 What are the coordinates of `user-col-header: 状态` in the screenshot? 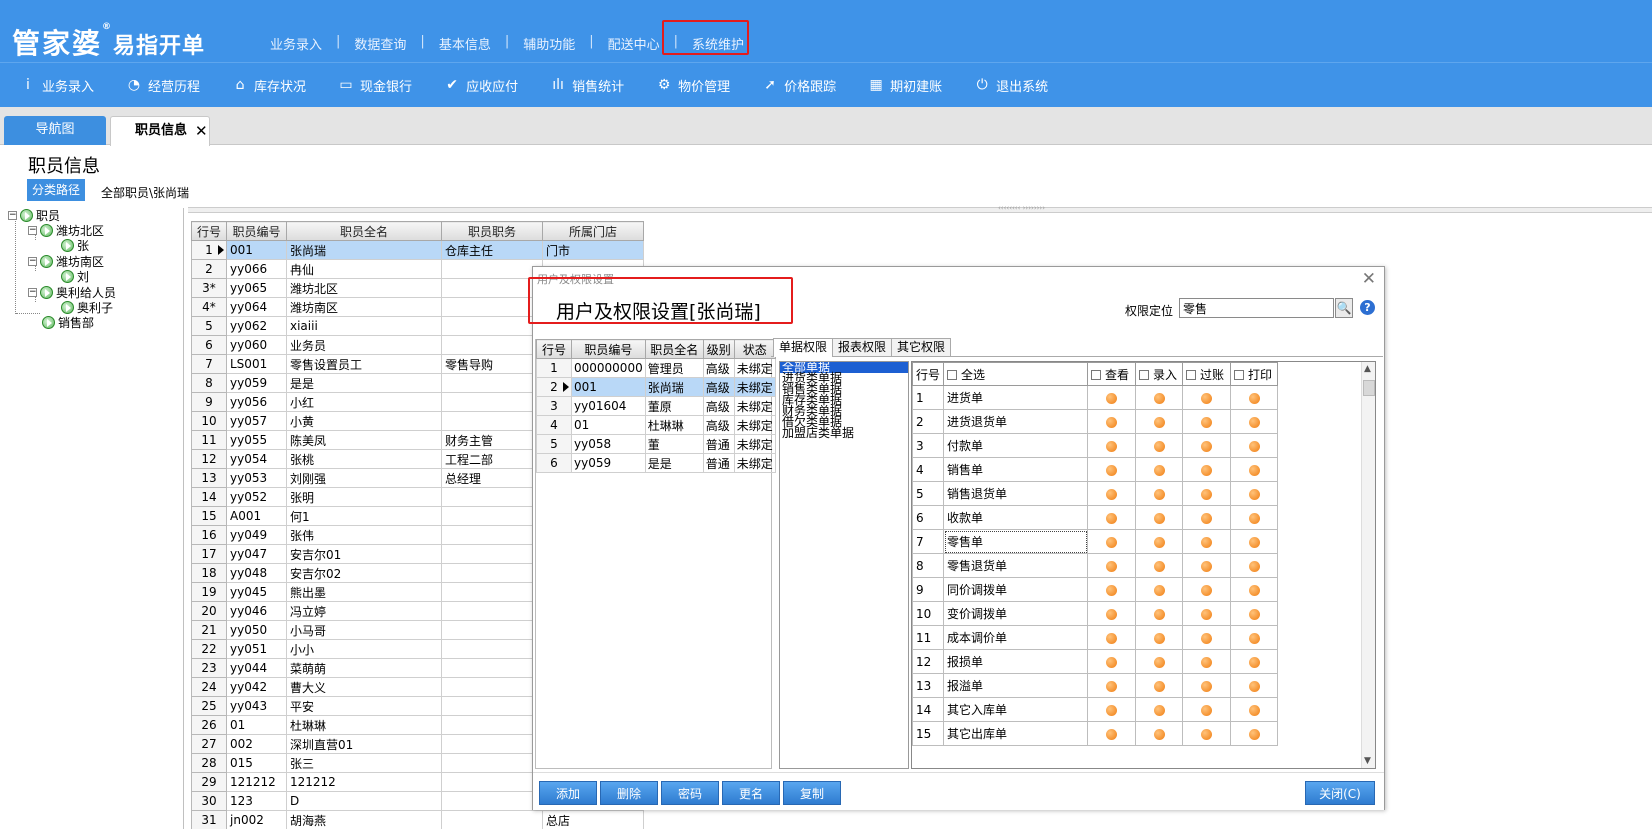 It's located at (754, 349).